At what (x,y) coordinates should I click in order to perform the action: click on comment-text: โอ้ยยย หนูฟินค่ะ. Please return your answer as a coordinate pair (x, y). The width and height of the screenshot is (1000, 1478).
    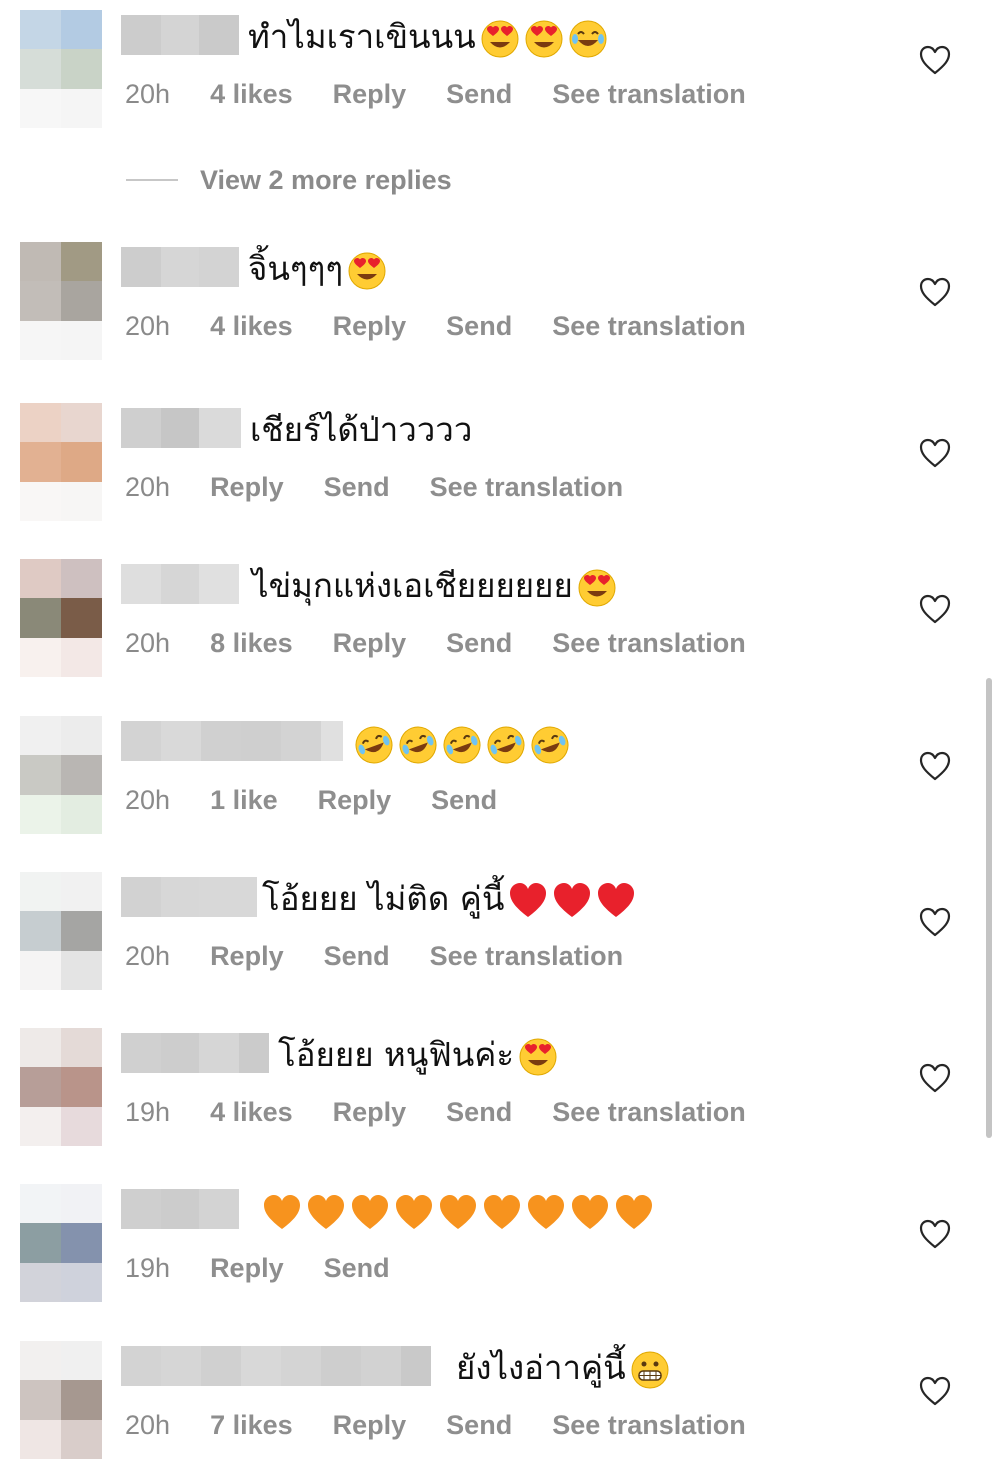
    Looking at the image, I should click on (418, 1055).